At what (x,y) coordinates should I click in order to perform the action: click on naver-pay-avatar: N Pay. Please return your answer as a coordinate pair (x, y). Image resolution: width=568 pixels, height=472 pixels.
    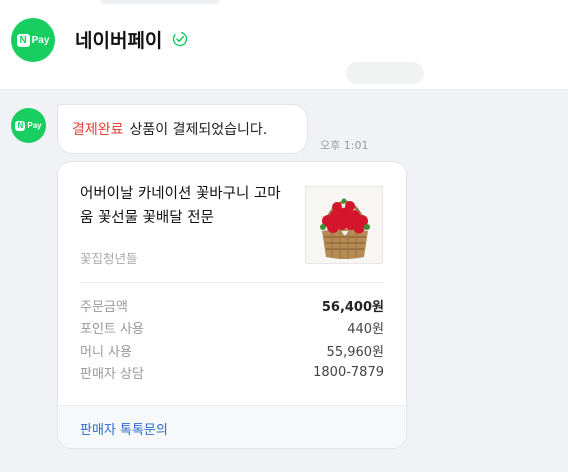
    Looking at the image, I should click on (33, 40).